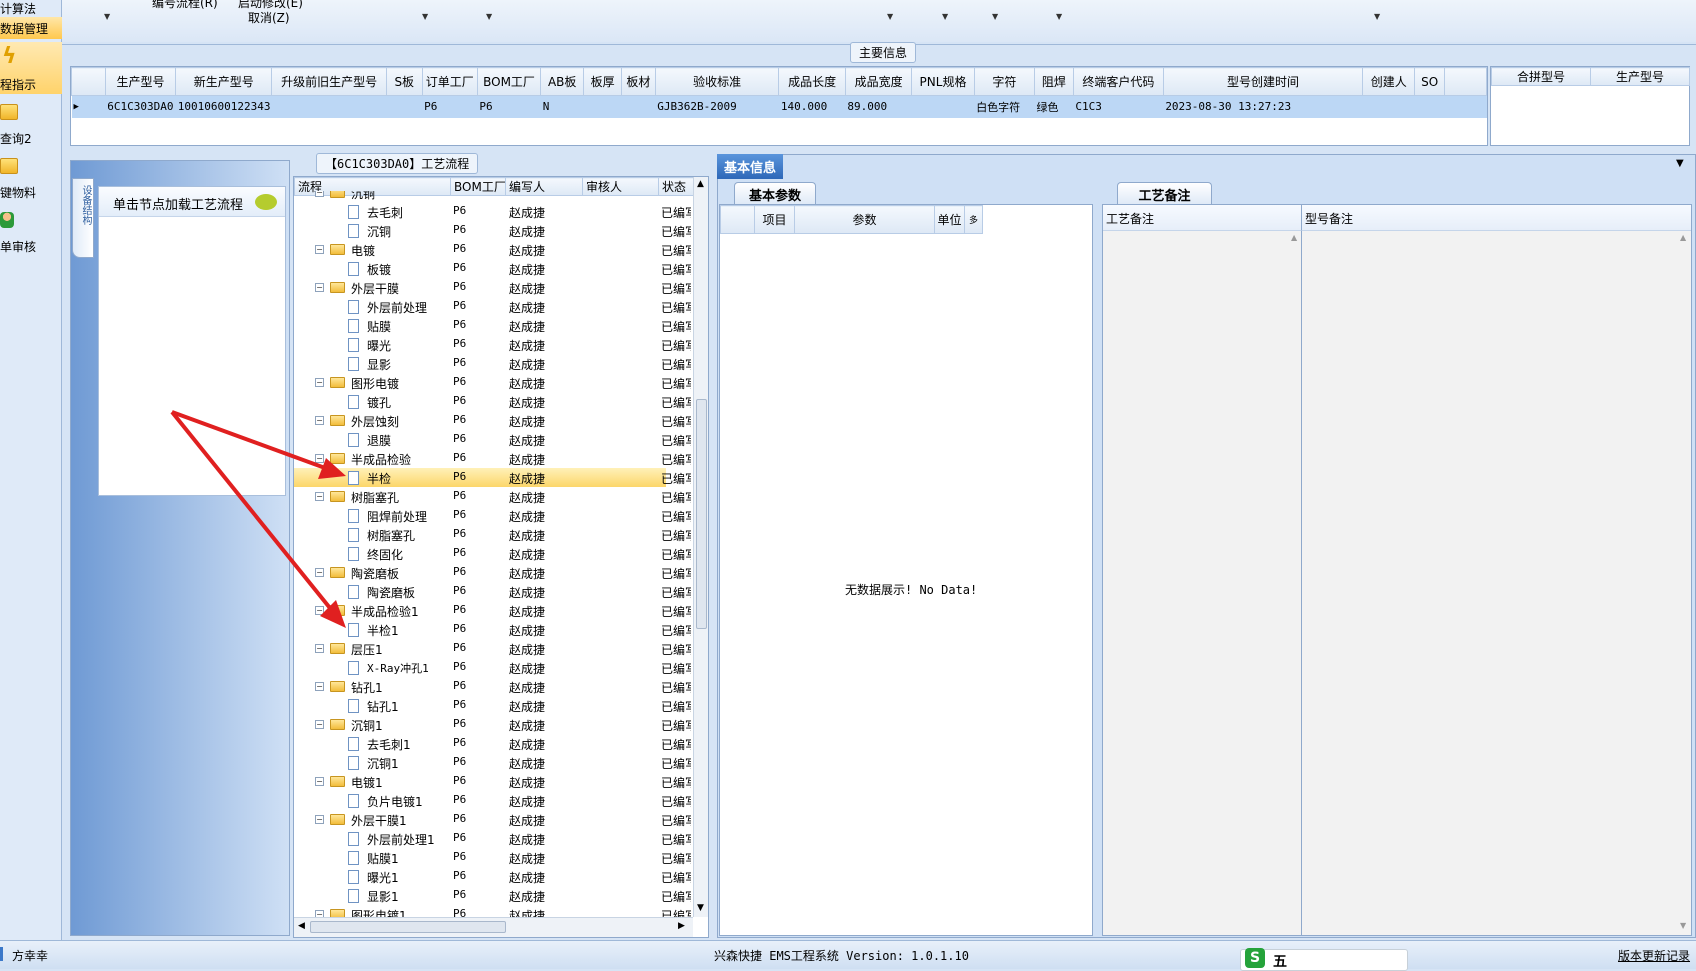 The width and height of the screenshot is (1696, 971). Describe the element at coordinates (841, 956) in the screenshot. I see `status-system: 兴森快捷 EMS工程系统 Version: 1.0.1.10` at that location.